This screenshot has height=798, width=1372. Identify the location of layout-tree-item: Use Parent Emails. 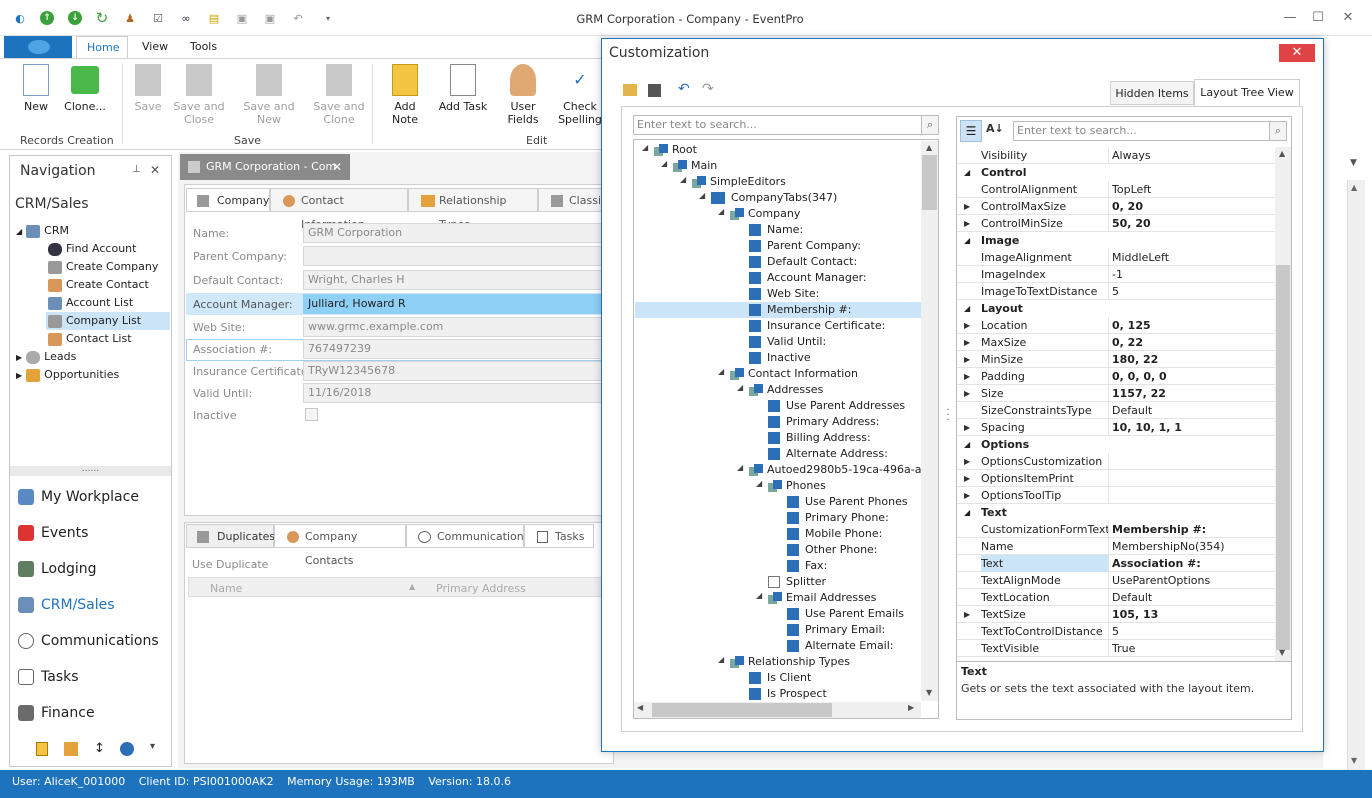
(845, 614).